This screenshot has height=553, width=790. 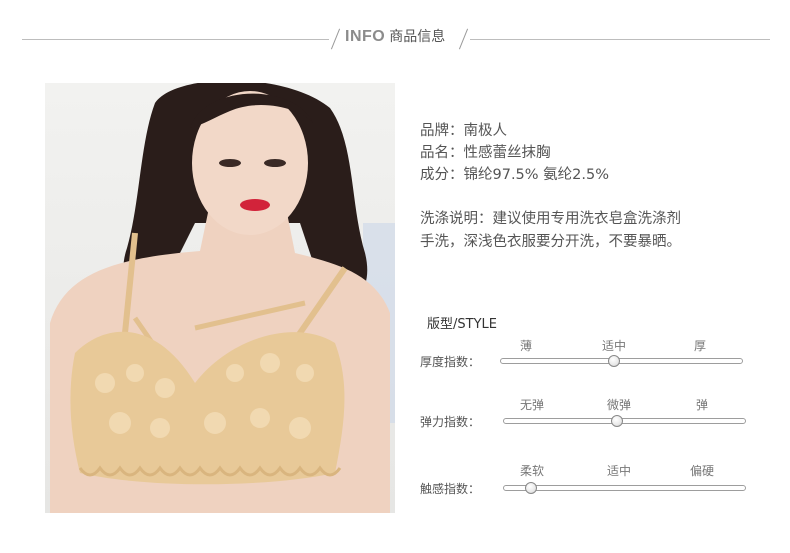 I want to click on header-rule-left, so click(x=175, y=39).